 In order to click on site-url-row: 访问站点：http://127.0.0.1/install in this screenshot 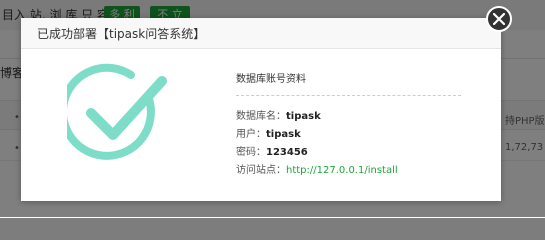, I will do `click(317, 171)`.